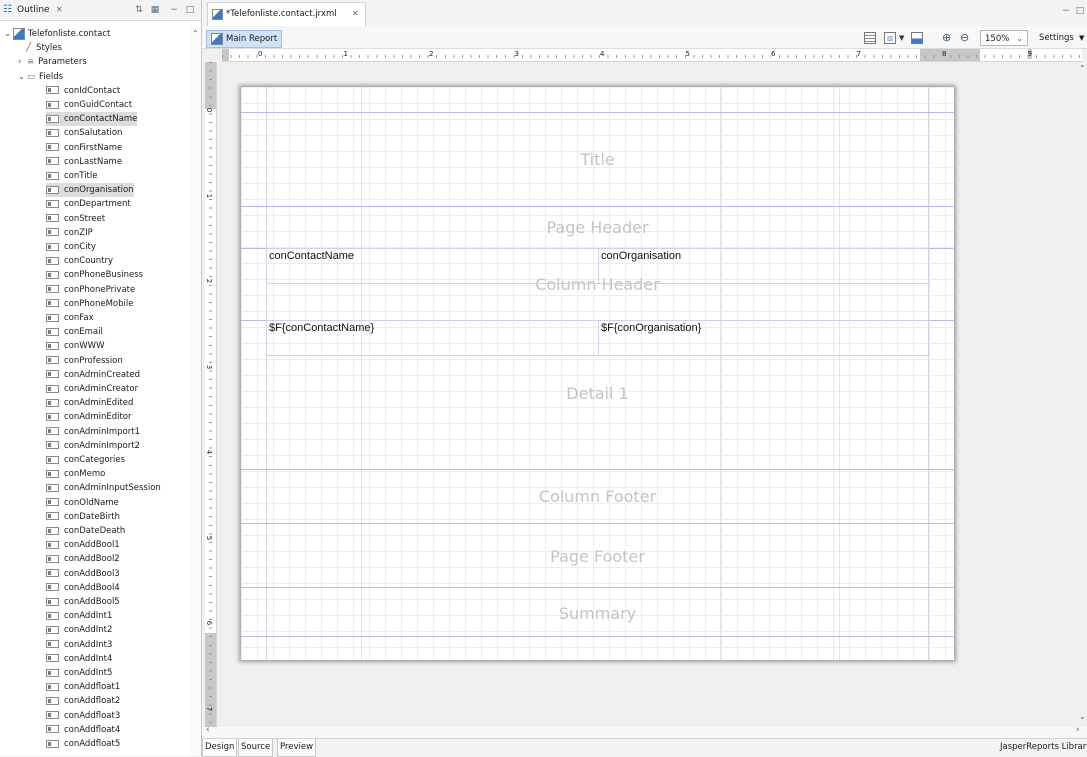 This screenshot has width=1087, height=757. What do you see at coordinates (1082, 68) in the screenshot?
I see `canvas-scroll-up-icon: ⌃` at bounding box center [1082, 68].